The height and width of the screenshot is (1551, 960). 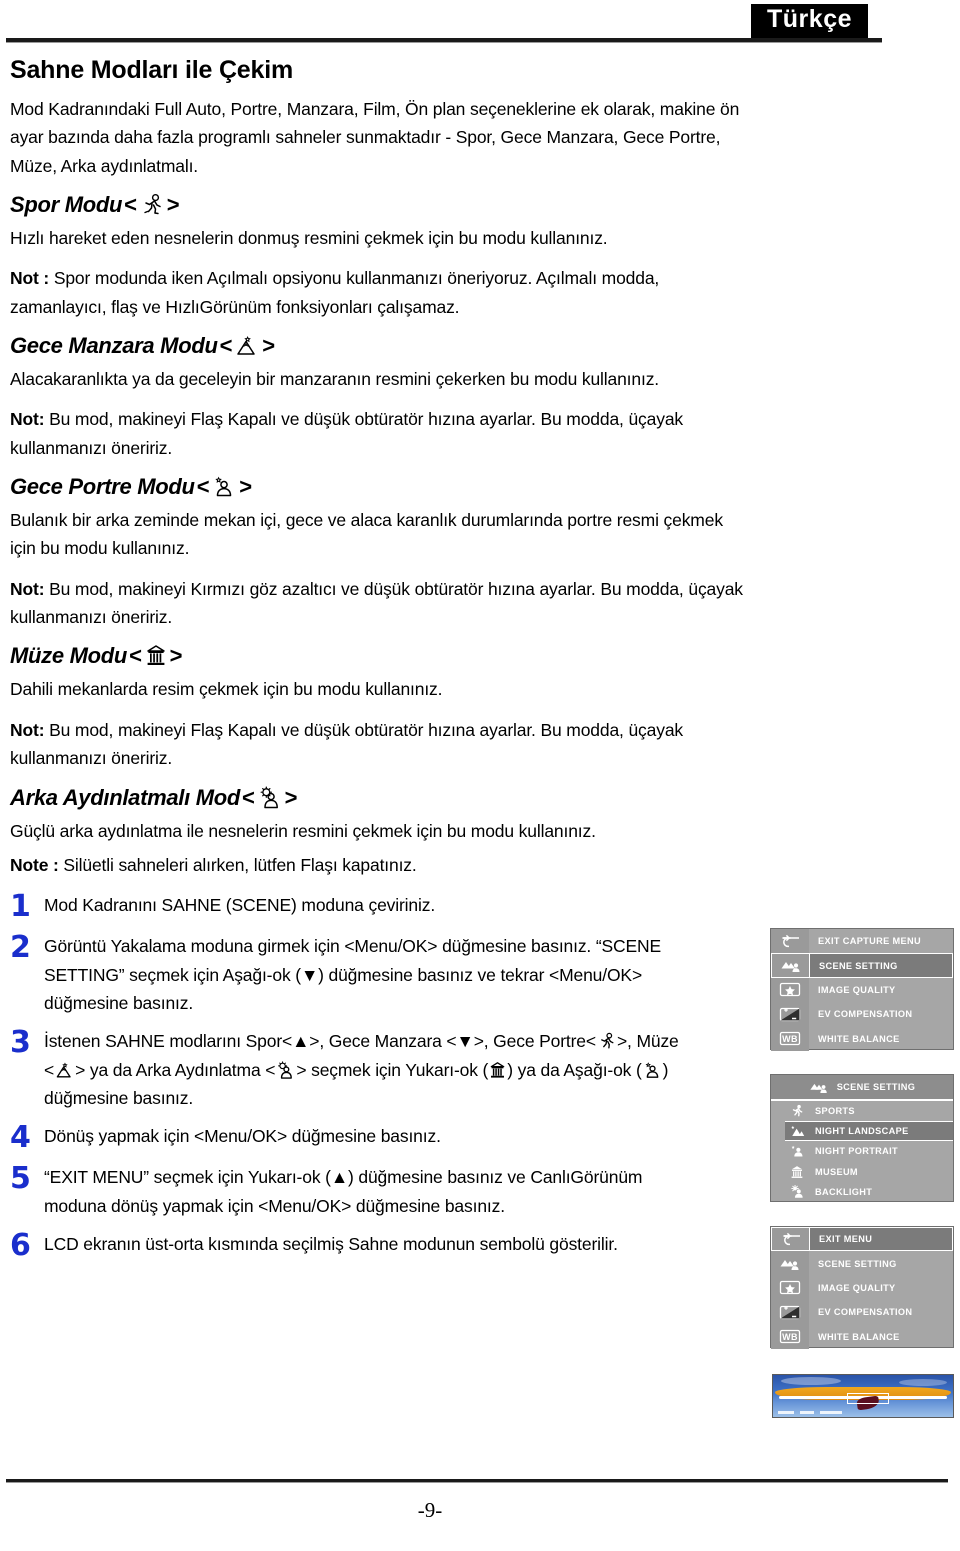 I want to click on step3-t3: >, Gece Portre<, so click(x=534, y=1041).